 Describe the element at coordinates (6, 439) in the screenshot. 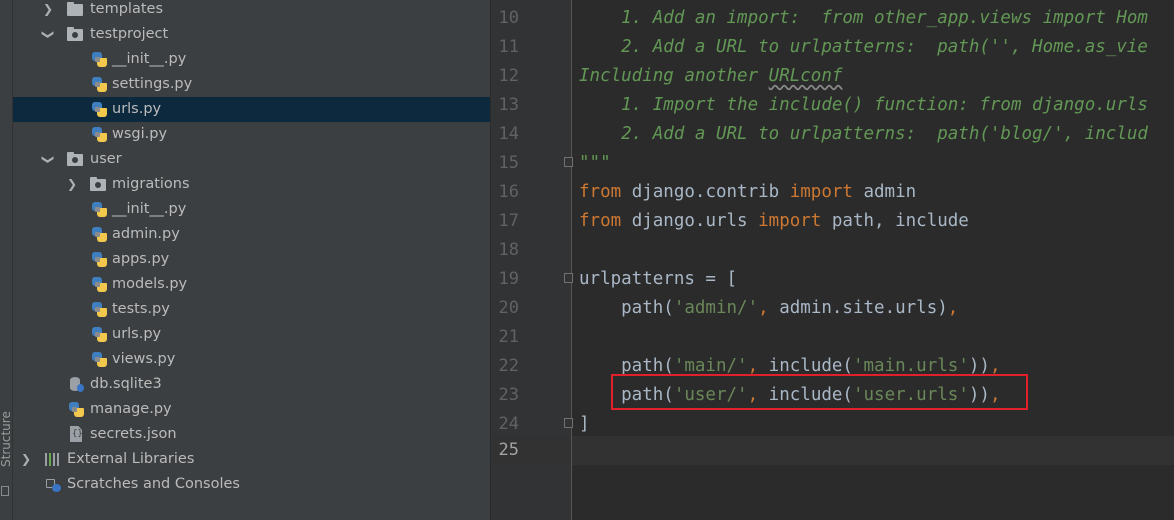

I see `structure-tab-label: Structure` at that location.